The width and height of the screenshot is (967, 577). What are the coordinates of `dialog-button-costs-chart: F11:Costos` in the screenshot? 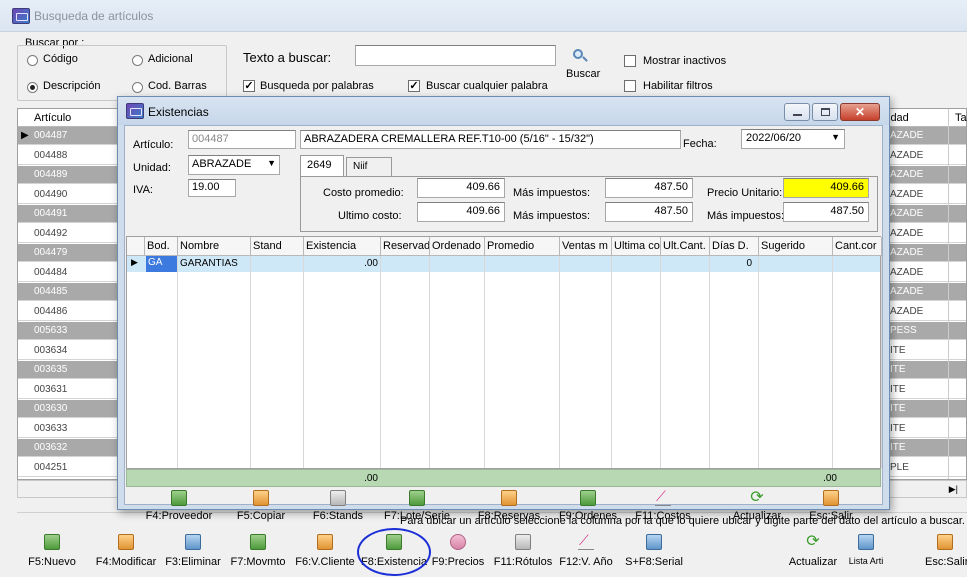 It's located at (663, 507).